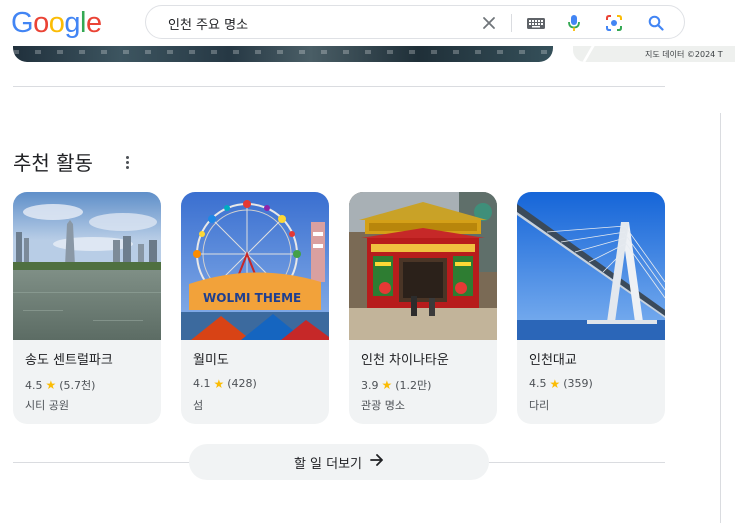  I want to click on search-box: 인천 주요 명소, so click(415, 22).